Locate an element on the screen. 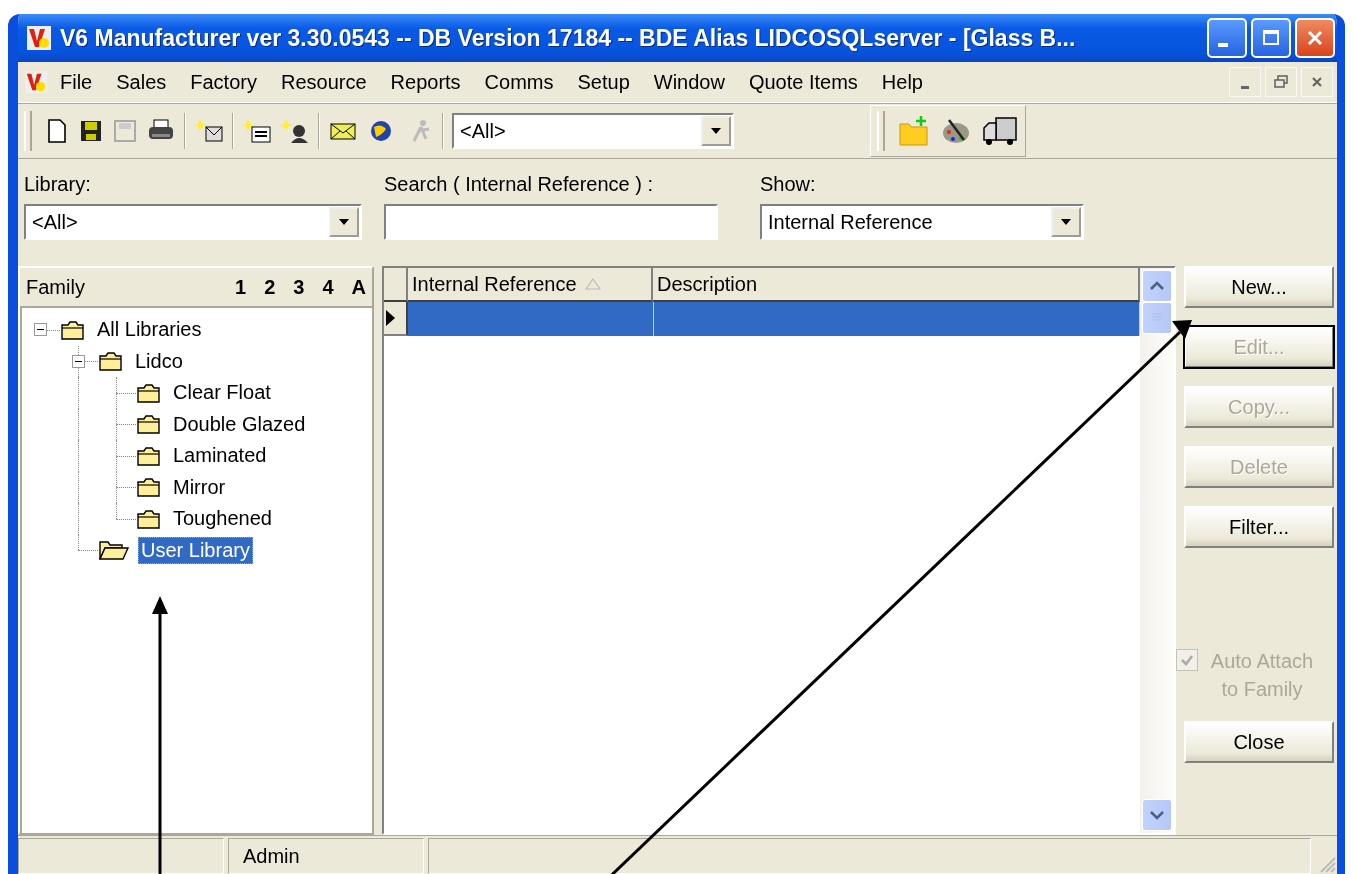 The width and height of the screenshot is (1353, 874). open-folder-icon is located at coordinates (114, 550).